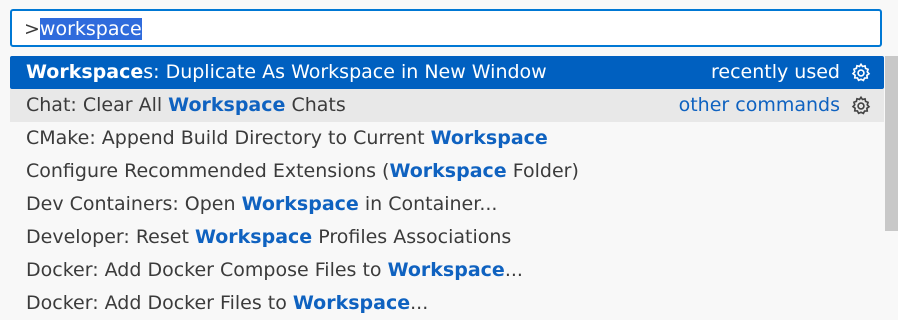 This screenshot has width=898, height=320. Describe the element at coordinates (891, 143) in the screenshot. I see `scrollbar-thumb` at that location.